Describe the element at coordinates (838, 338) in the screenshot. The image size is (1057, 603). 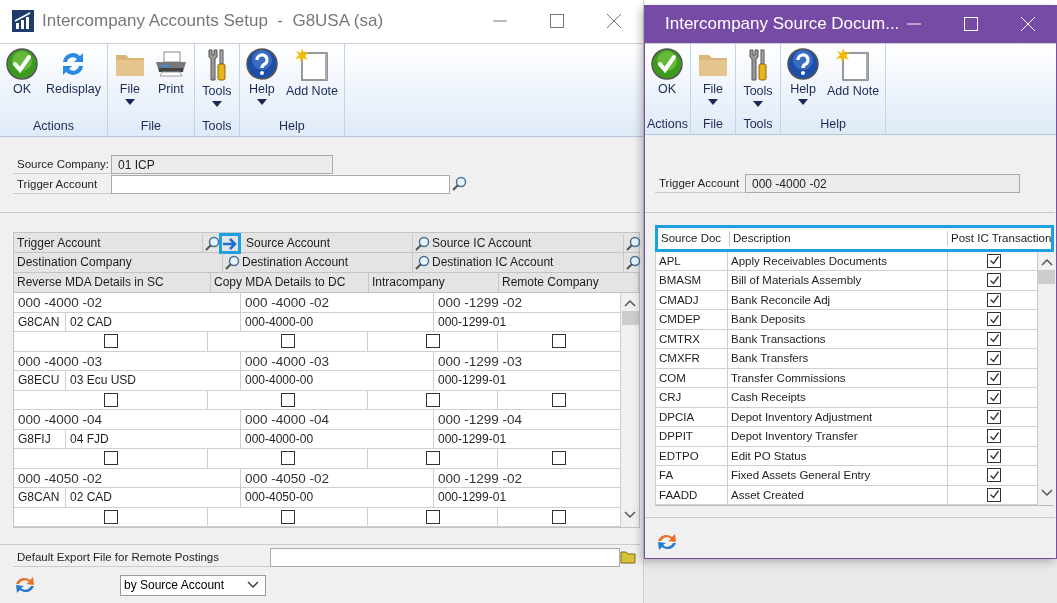
I see `table-cell: Bank Transactions` at that location.